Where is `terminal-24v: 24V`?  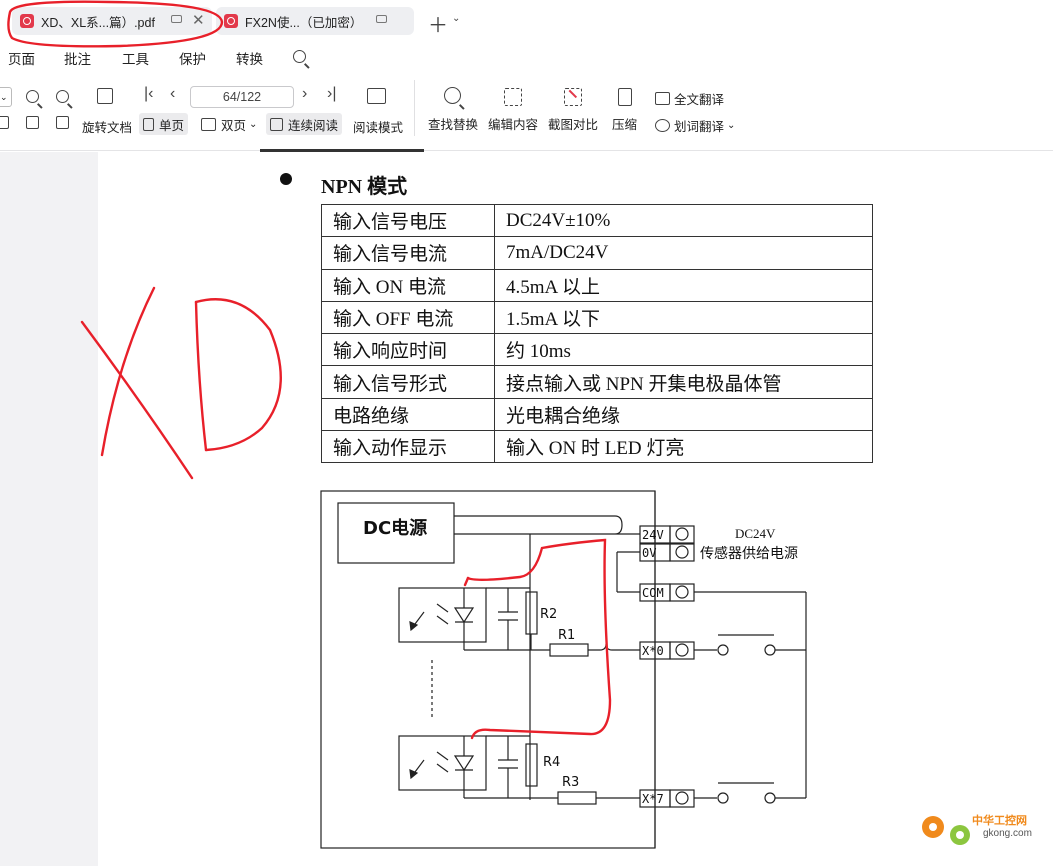
terminal-24v: 24V is located at coordinates (653, 535).